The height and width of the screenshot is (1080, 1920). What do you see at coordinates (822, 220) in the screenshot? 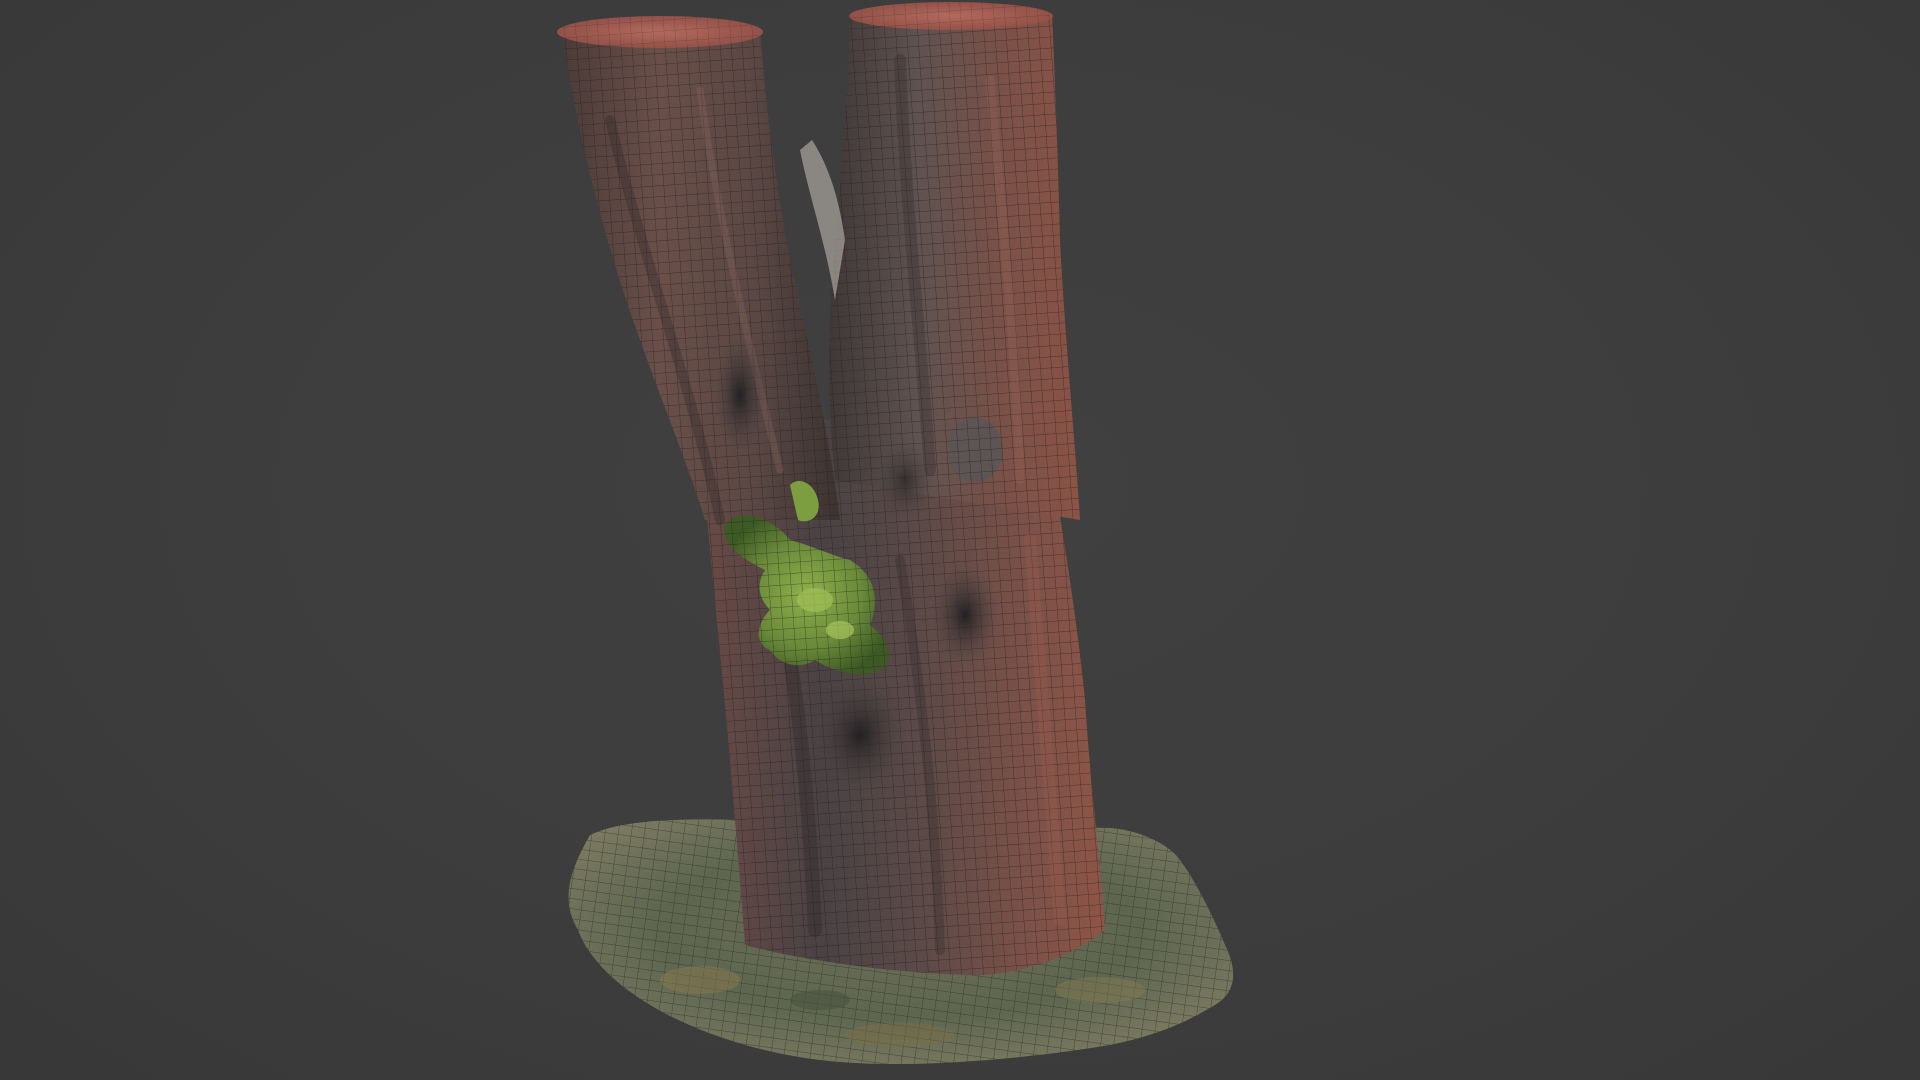
I see `fork-crotch` at bounding box center [822, 220].